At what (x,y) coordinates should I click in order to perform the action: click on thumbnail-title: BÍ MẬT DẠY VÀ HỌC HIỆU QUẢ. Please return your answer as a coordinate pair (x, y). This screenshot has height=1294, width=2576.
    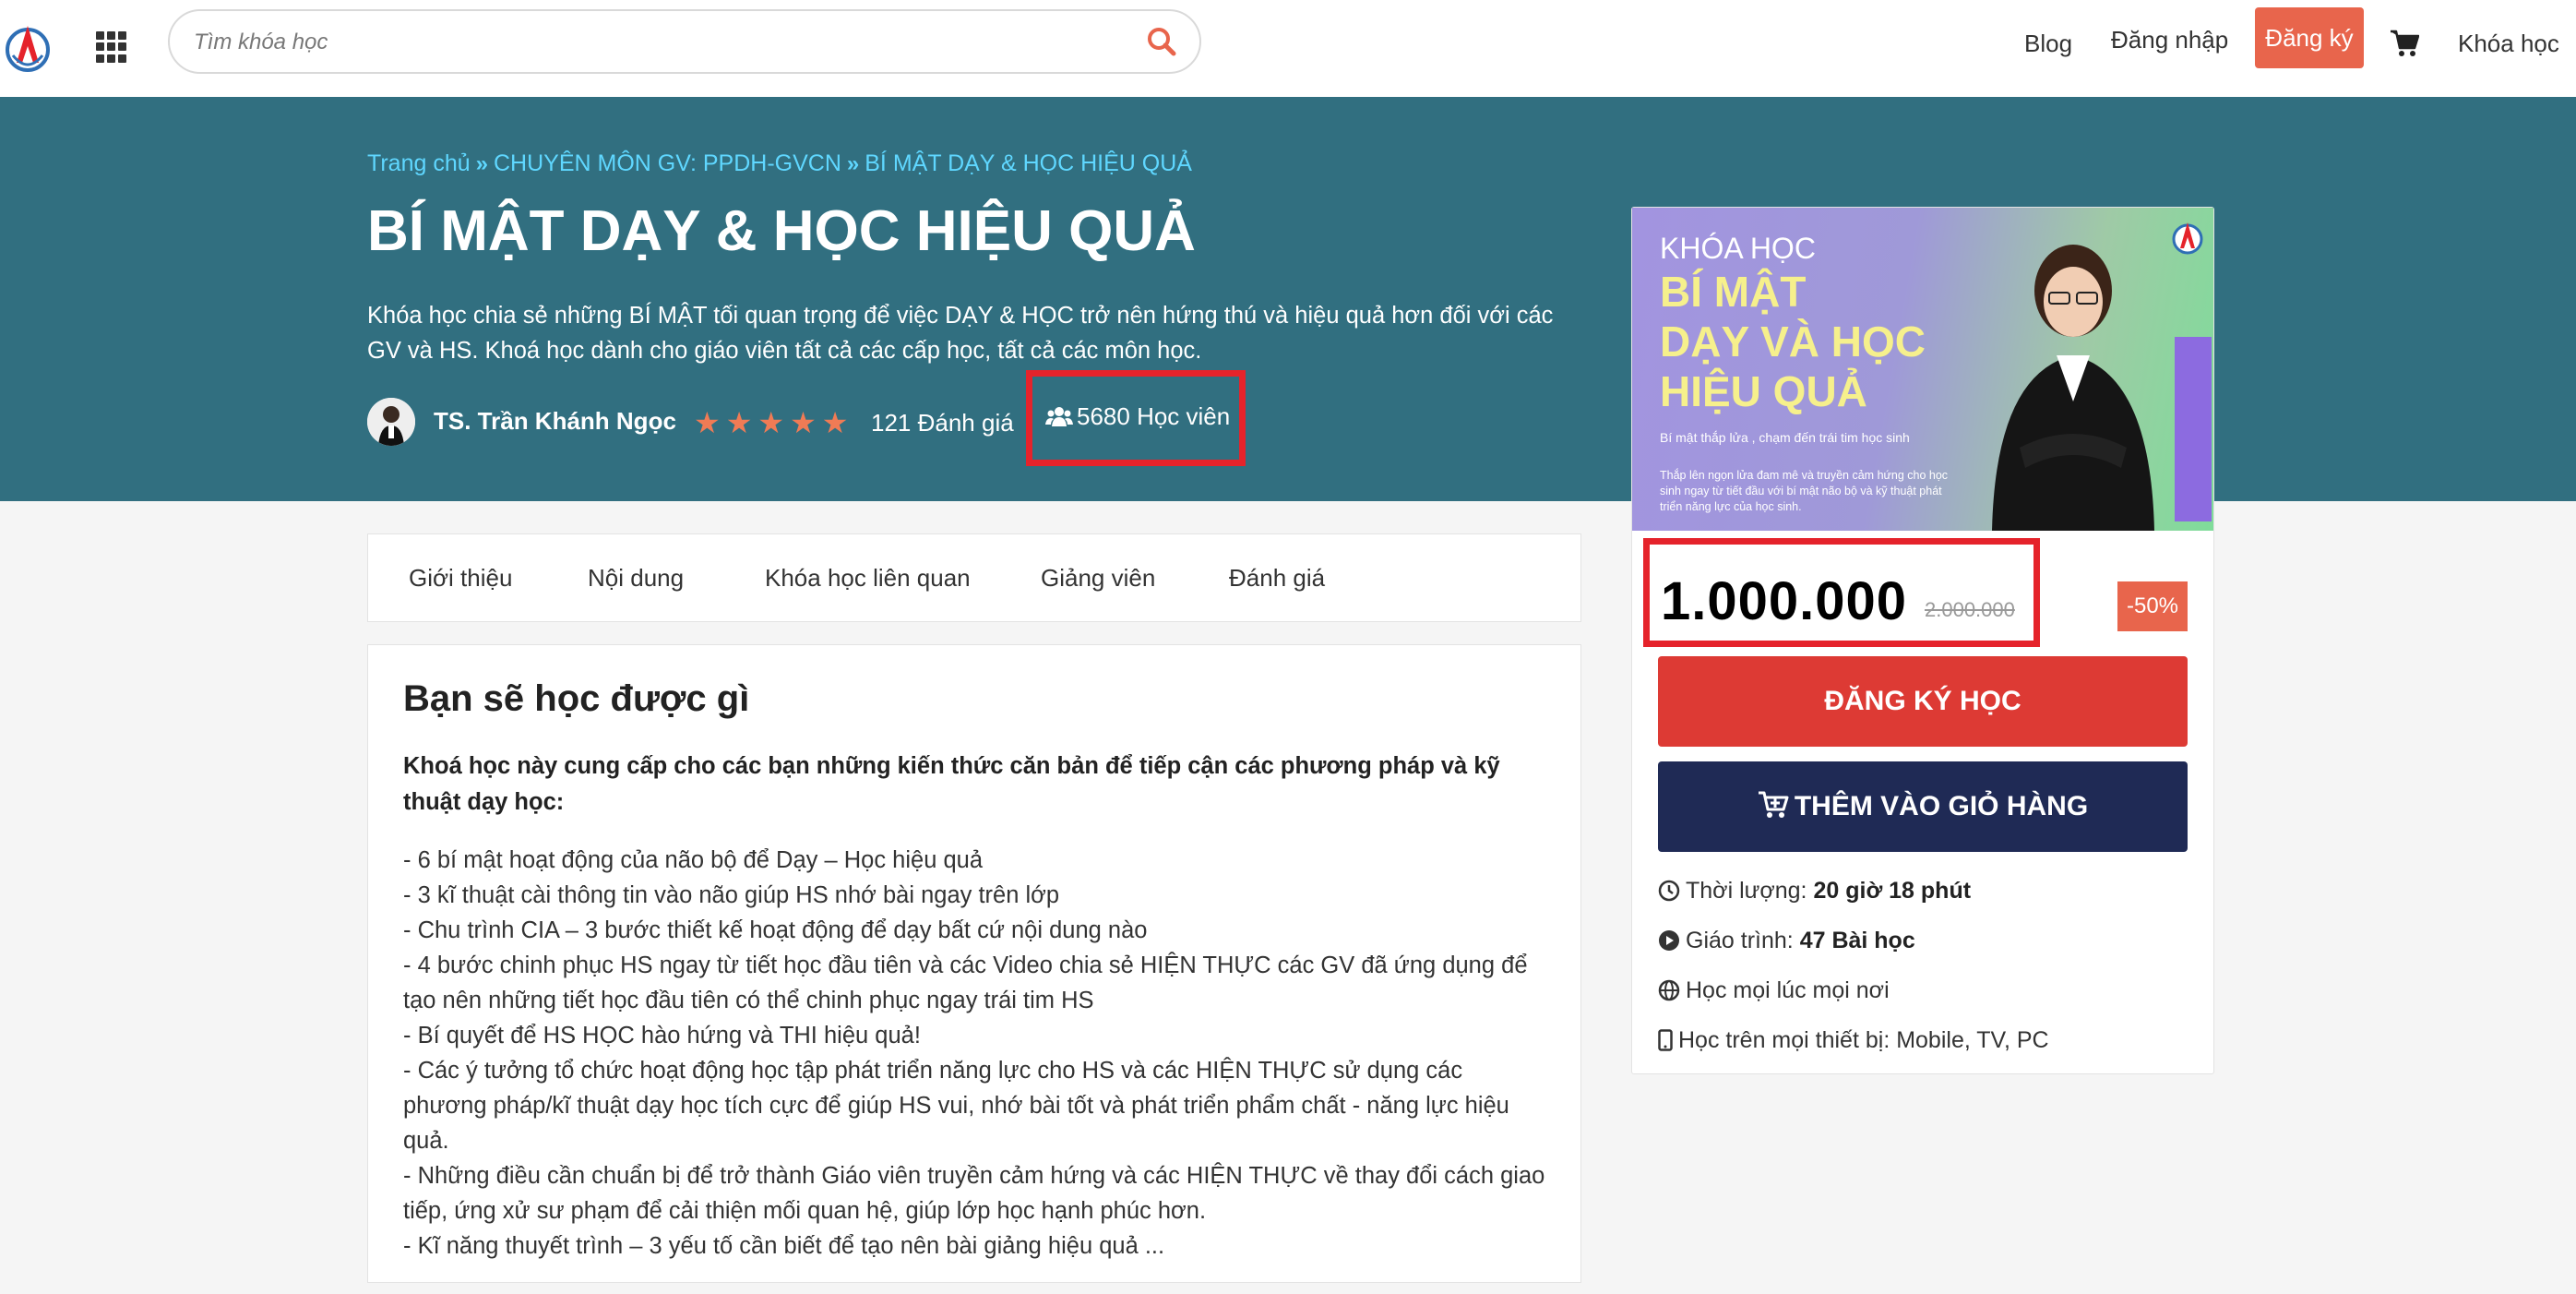
    Looking at the image, I should click on (1793, 342).